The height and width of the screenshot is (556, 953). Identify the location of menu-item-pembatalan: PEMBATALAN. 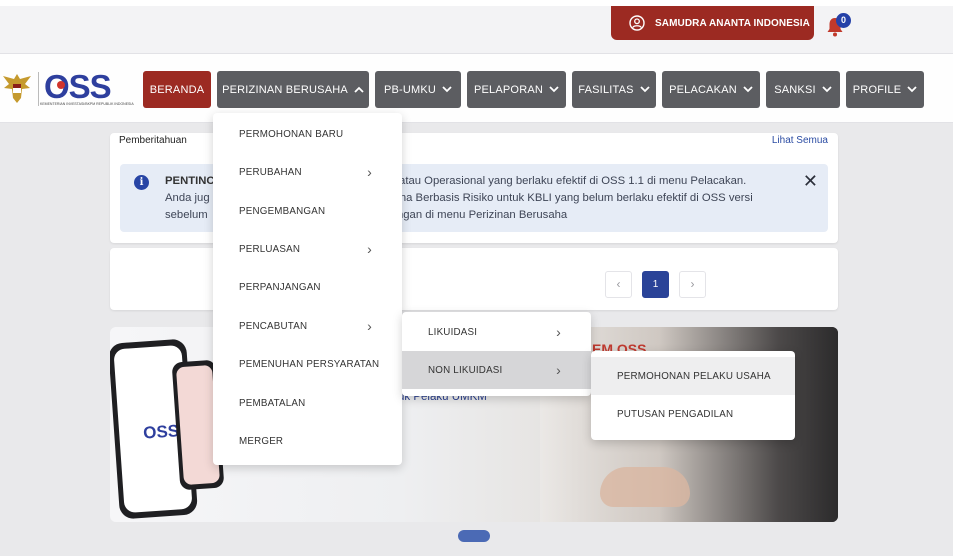
(307, 403).